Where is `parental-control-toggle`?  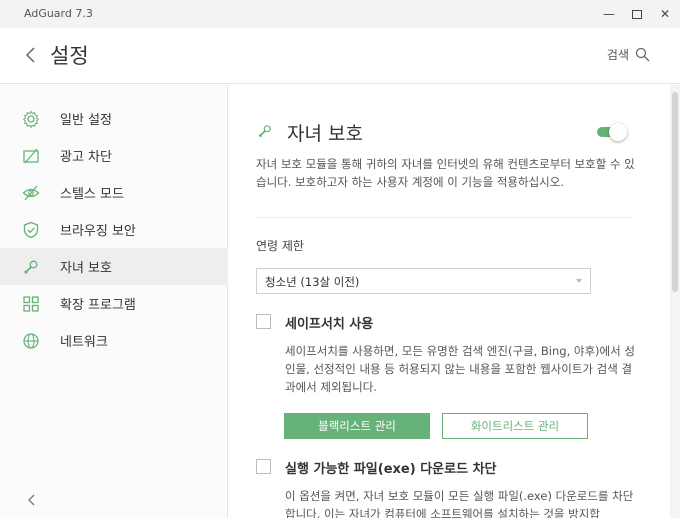
parental-control-toggle is located at coordinates (612, 132).